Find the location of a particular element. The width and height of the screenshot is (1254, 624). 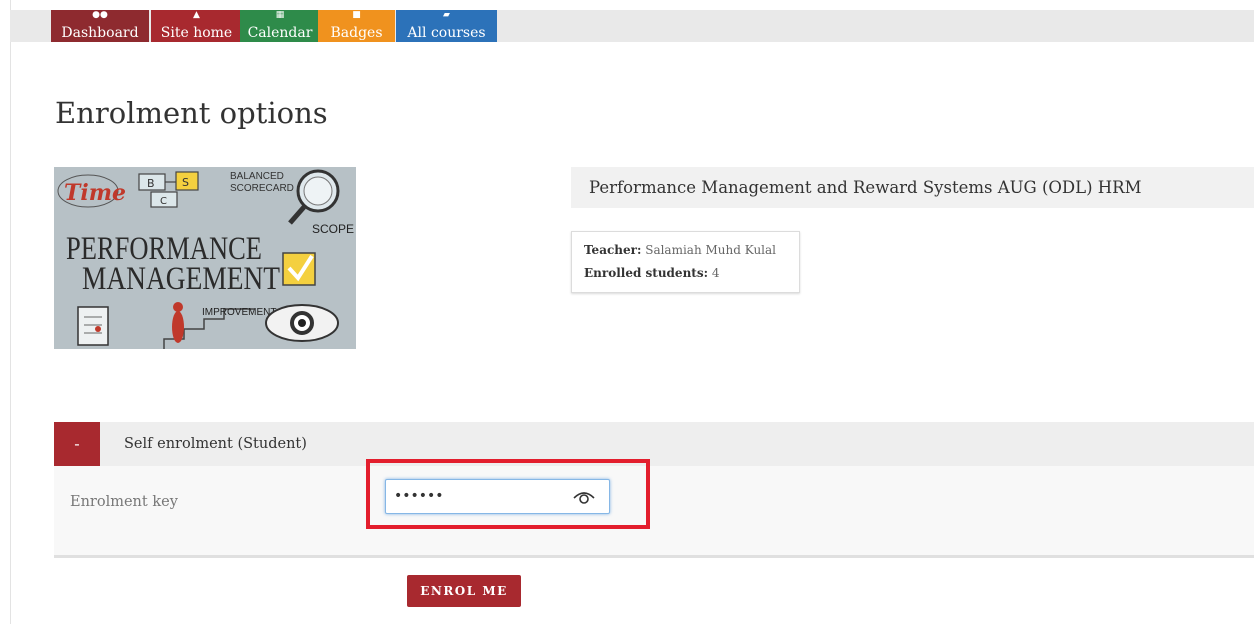

teacher-name: Salamiah Muhd Kulal is located at coordinates (710, 250).